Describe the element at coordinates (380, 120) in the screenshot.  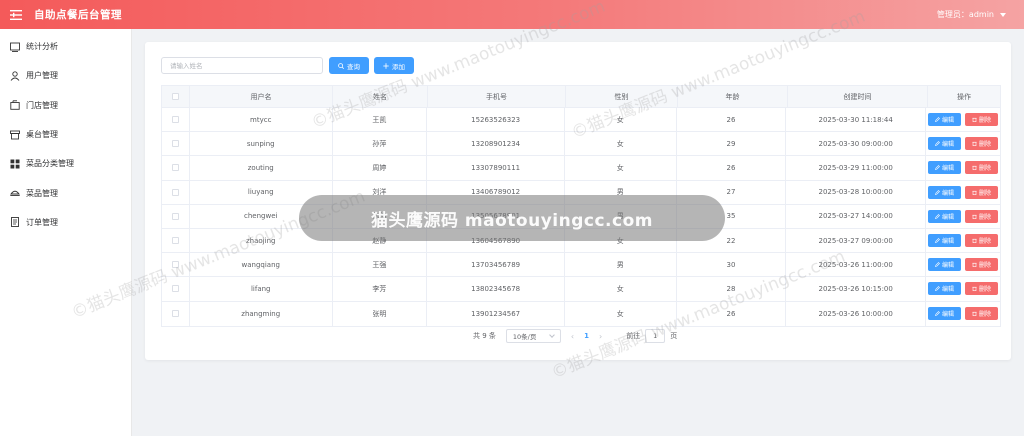
I see `cell-name: 王凯` at that location.